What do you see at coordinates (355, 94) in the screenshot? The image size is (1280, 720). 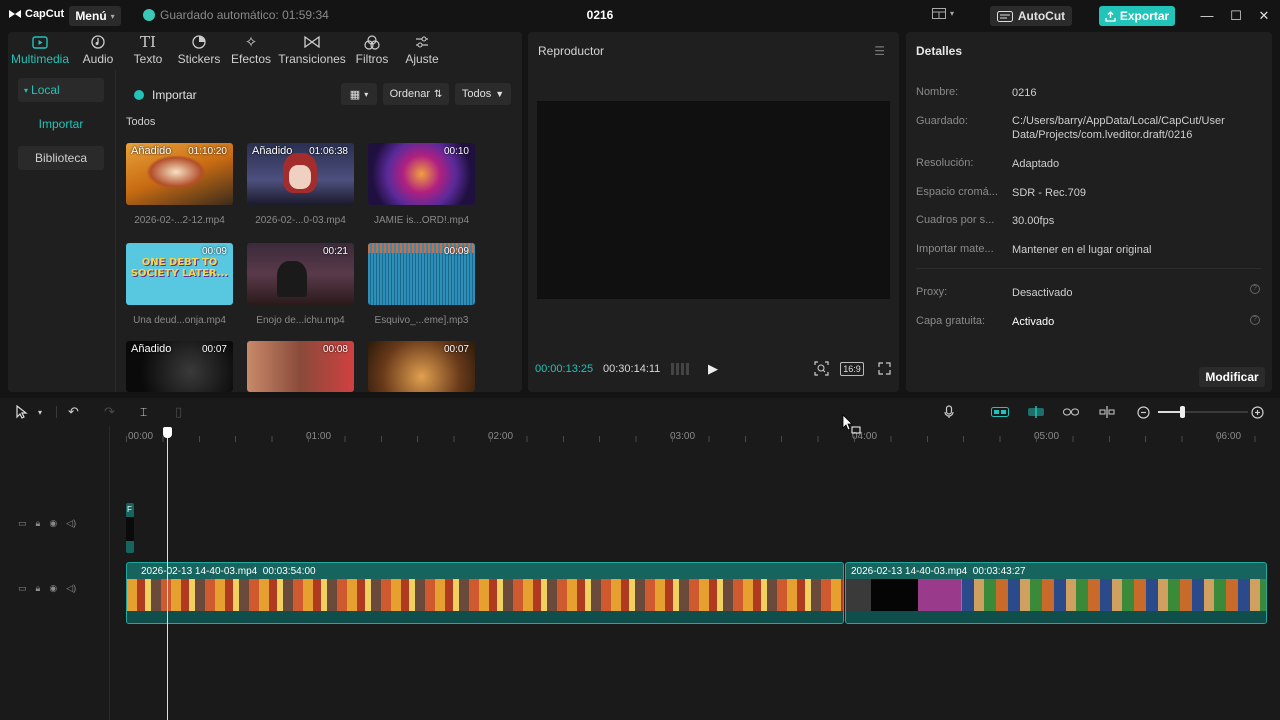 I see `grid-icon: ▦` at bounding box center [355, 94].